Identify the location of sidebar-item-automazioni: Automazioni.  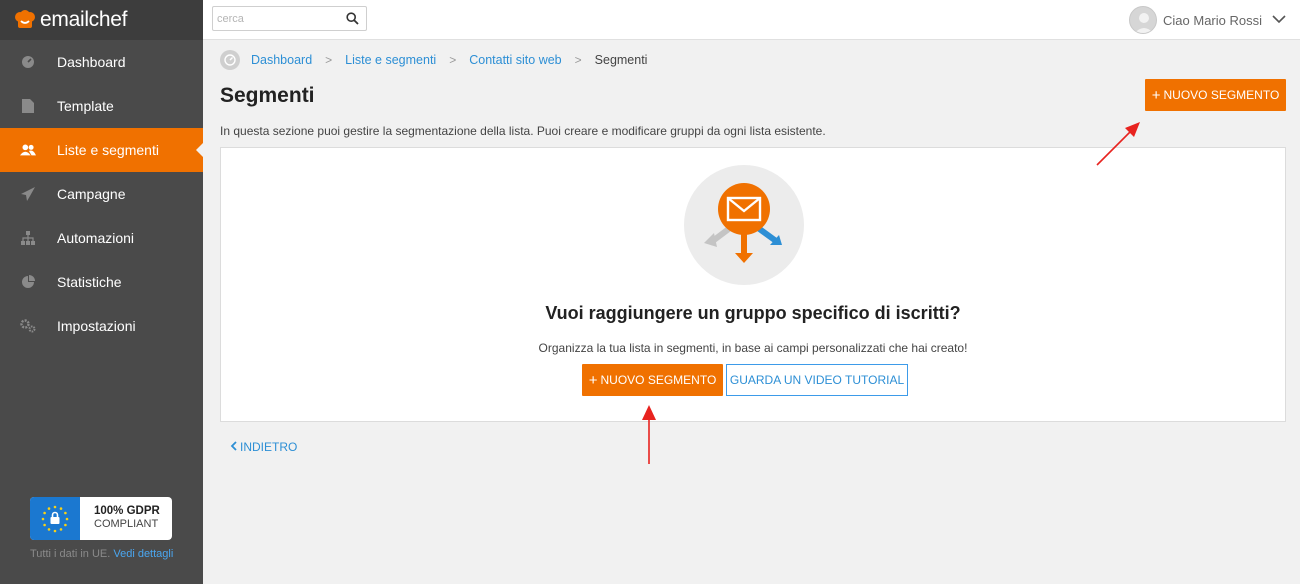
(101, 238).